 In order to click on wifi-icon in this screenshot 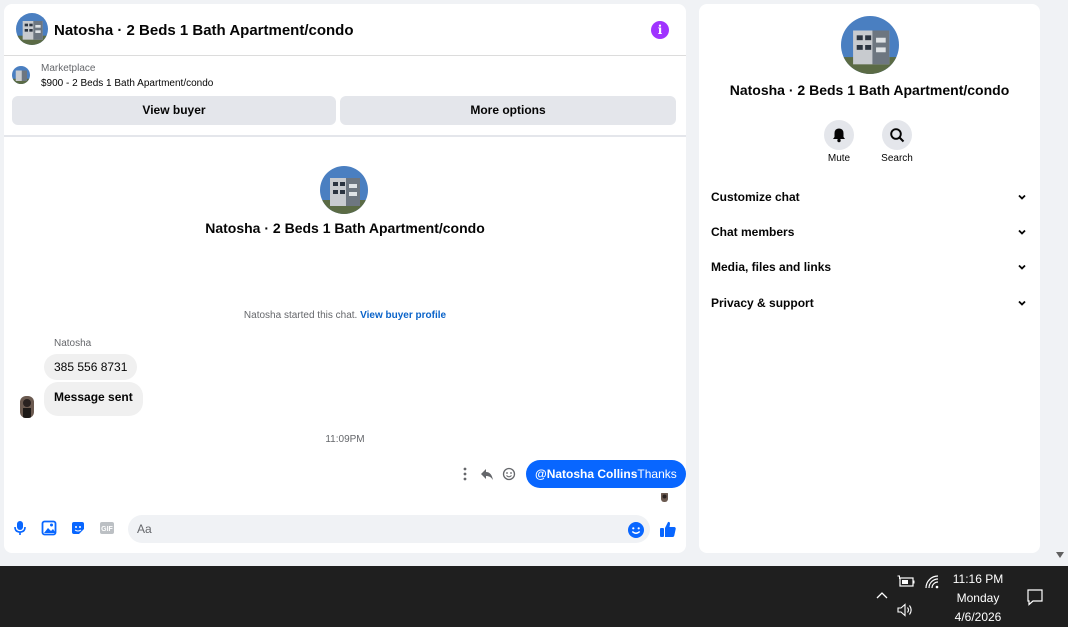, I will do `click(932, 582)`.